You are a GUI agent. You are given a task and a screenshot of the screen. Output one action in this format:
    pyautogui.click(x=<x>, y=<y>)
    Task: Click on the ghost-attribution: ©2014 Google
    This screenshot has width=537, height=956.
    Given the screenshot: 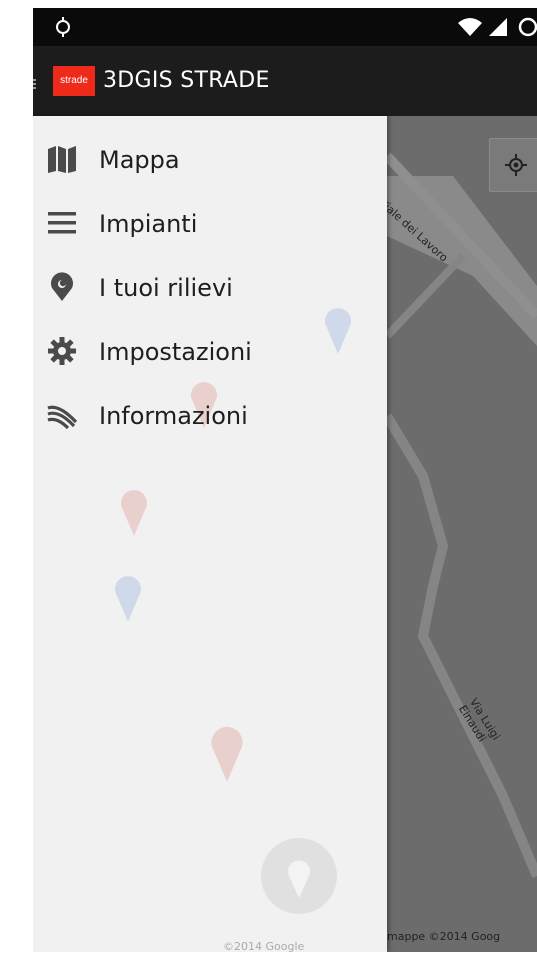 What is the action you would take?
    pyautogui.click(x=264, y=946)
    